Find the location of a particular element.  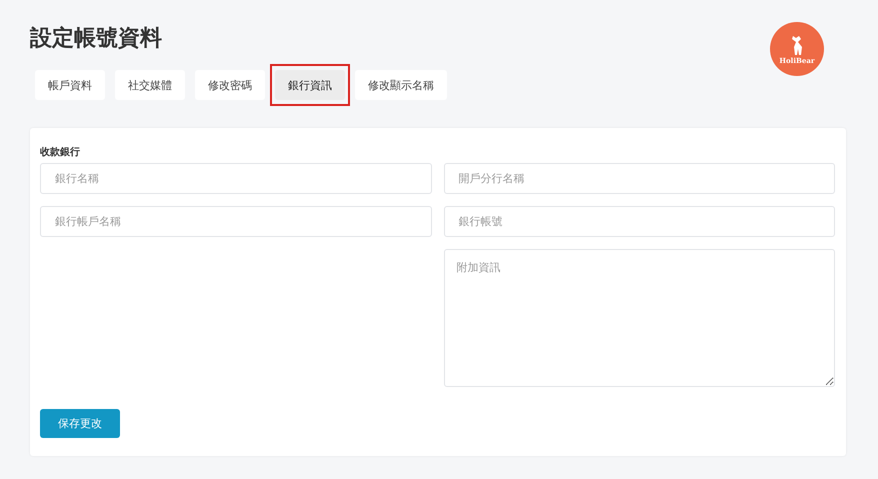

tab: 修改密碼 is located at coordinates (230, 85).